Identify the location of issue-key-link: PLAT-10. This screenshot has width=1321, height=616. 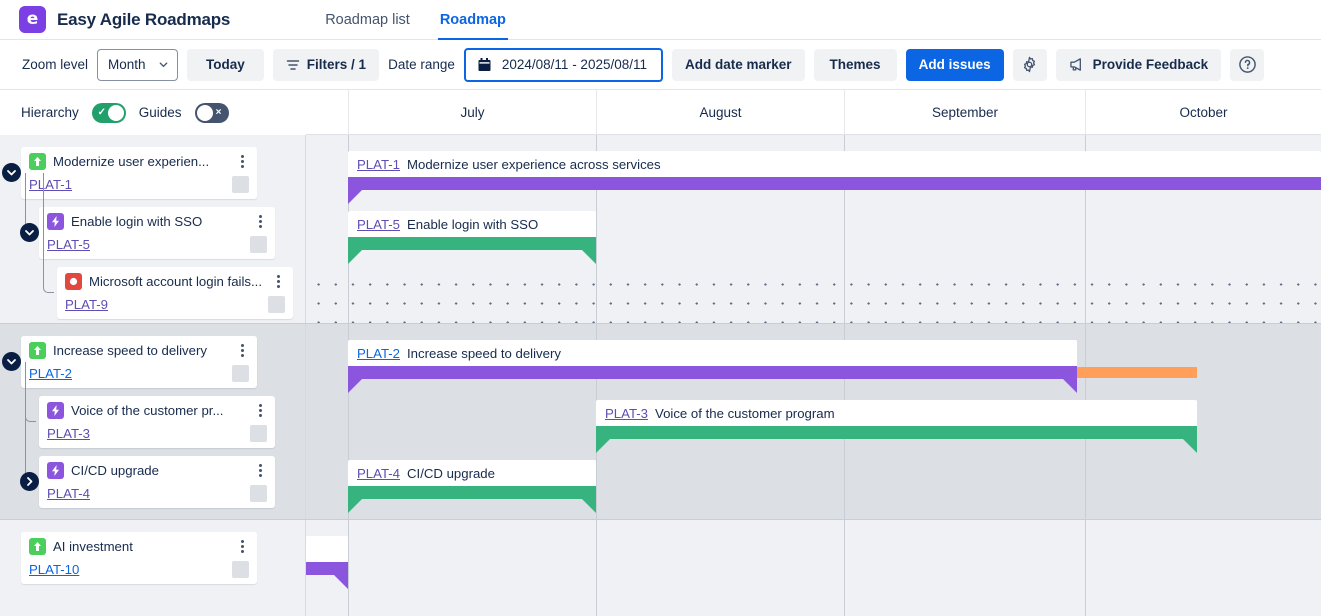
(54, 569).